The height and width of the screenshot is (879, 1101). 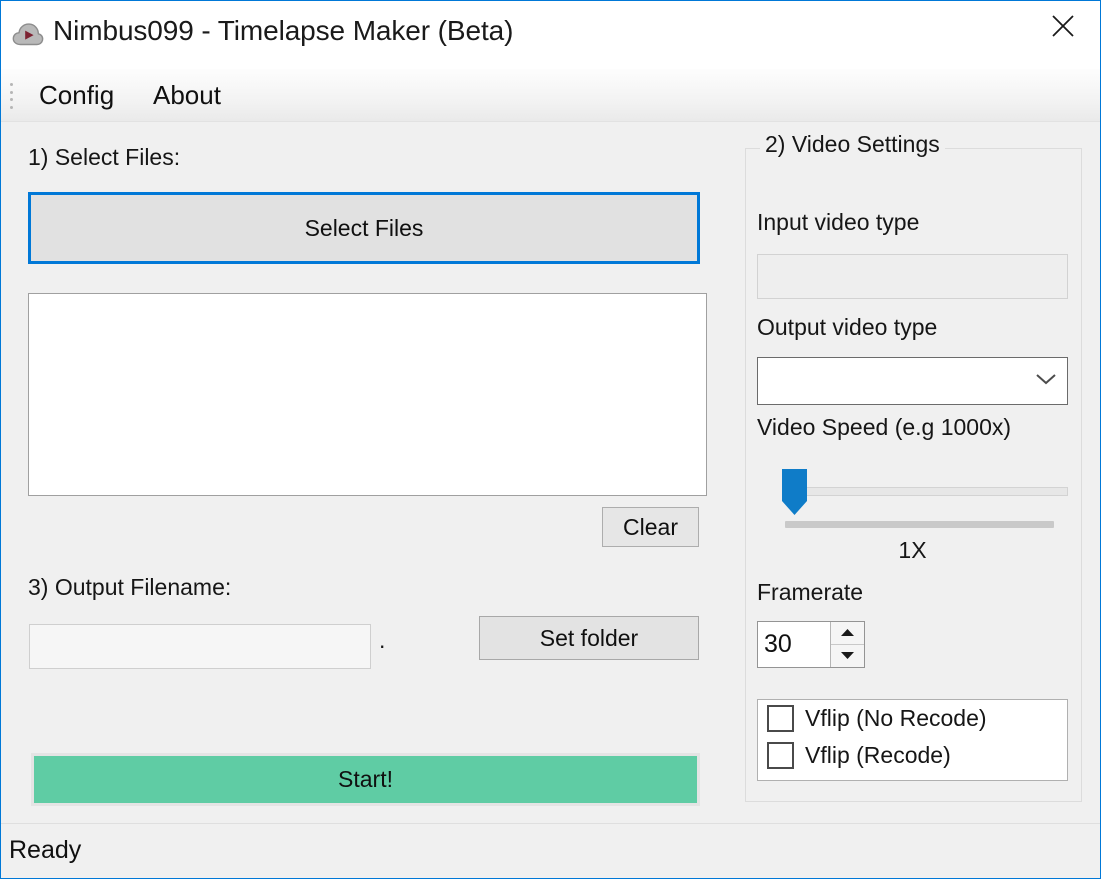 What do you see at coordinates (852, 144) in the screenshot?
I see `video-settings-legend: 2) Video Settings` at bounding box center [852, 144].